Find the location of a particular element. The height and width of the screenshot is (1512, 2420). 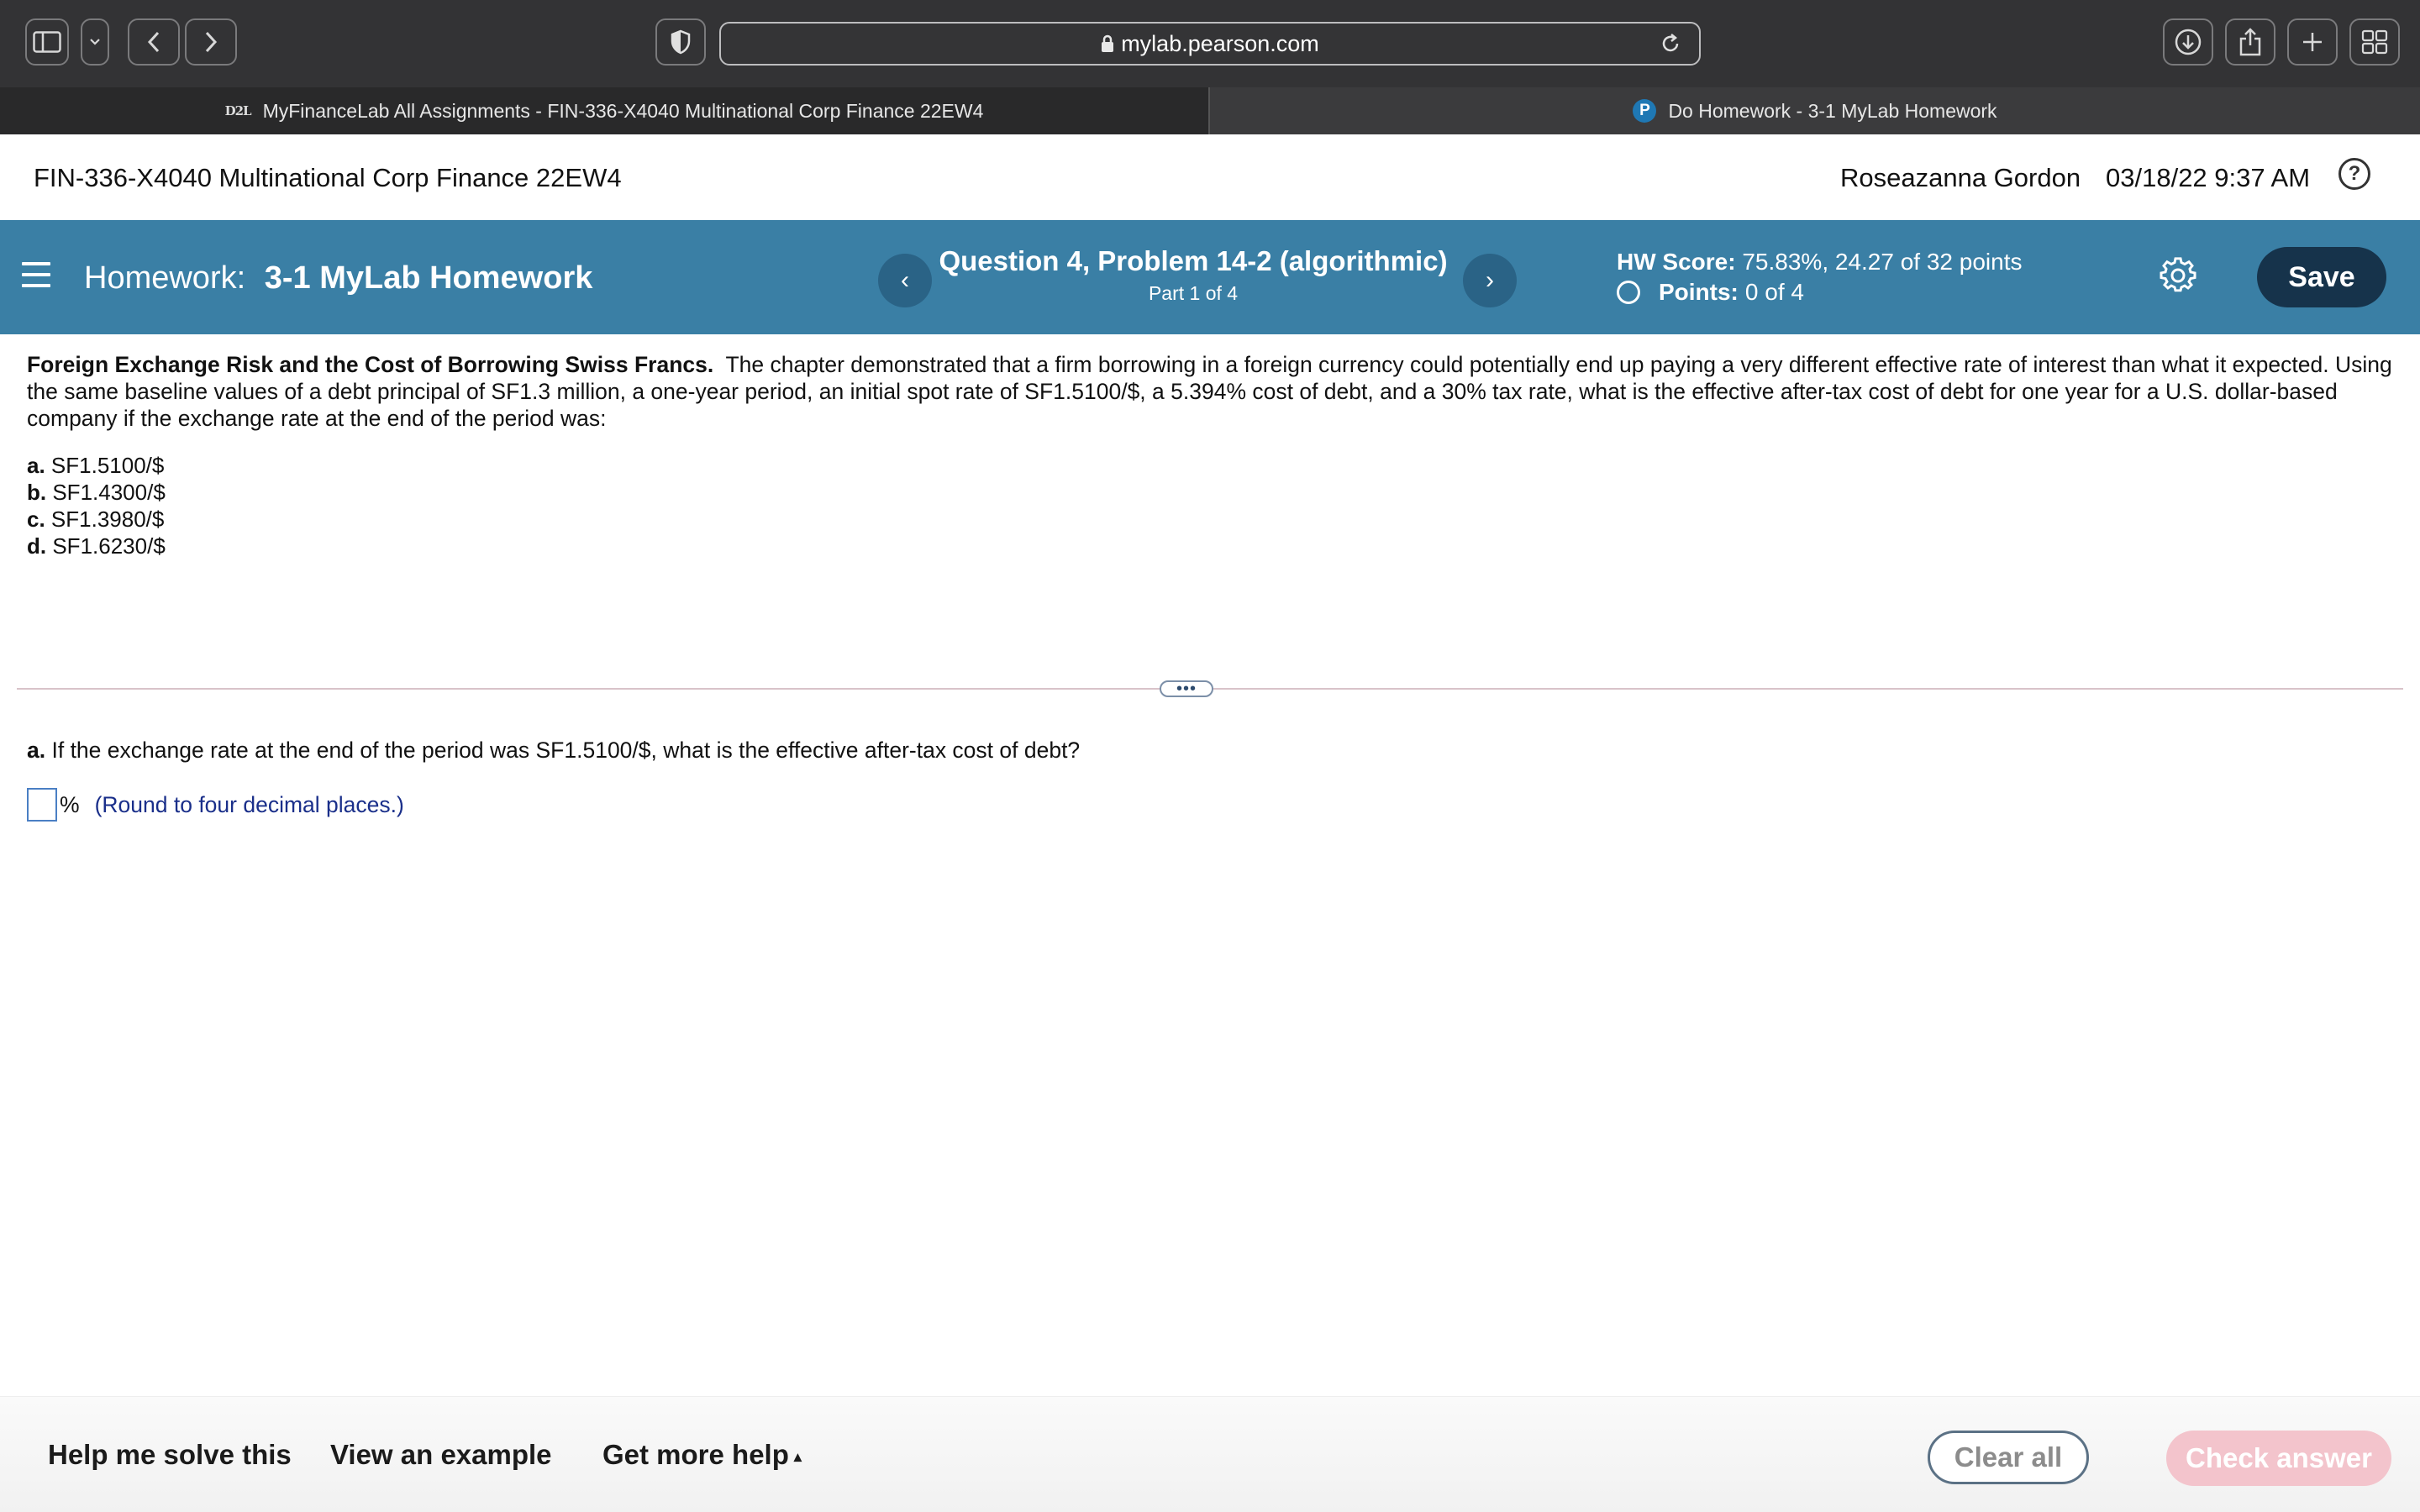

new-tab-button is located at coordinates (2312, 42).